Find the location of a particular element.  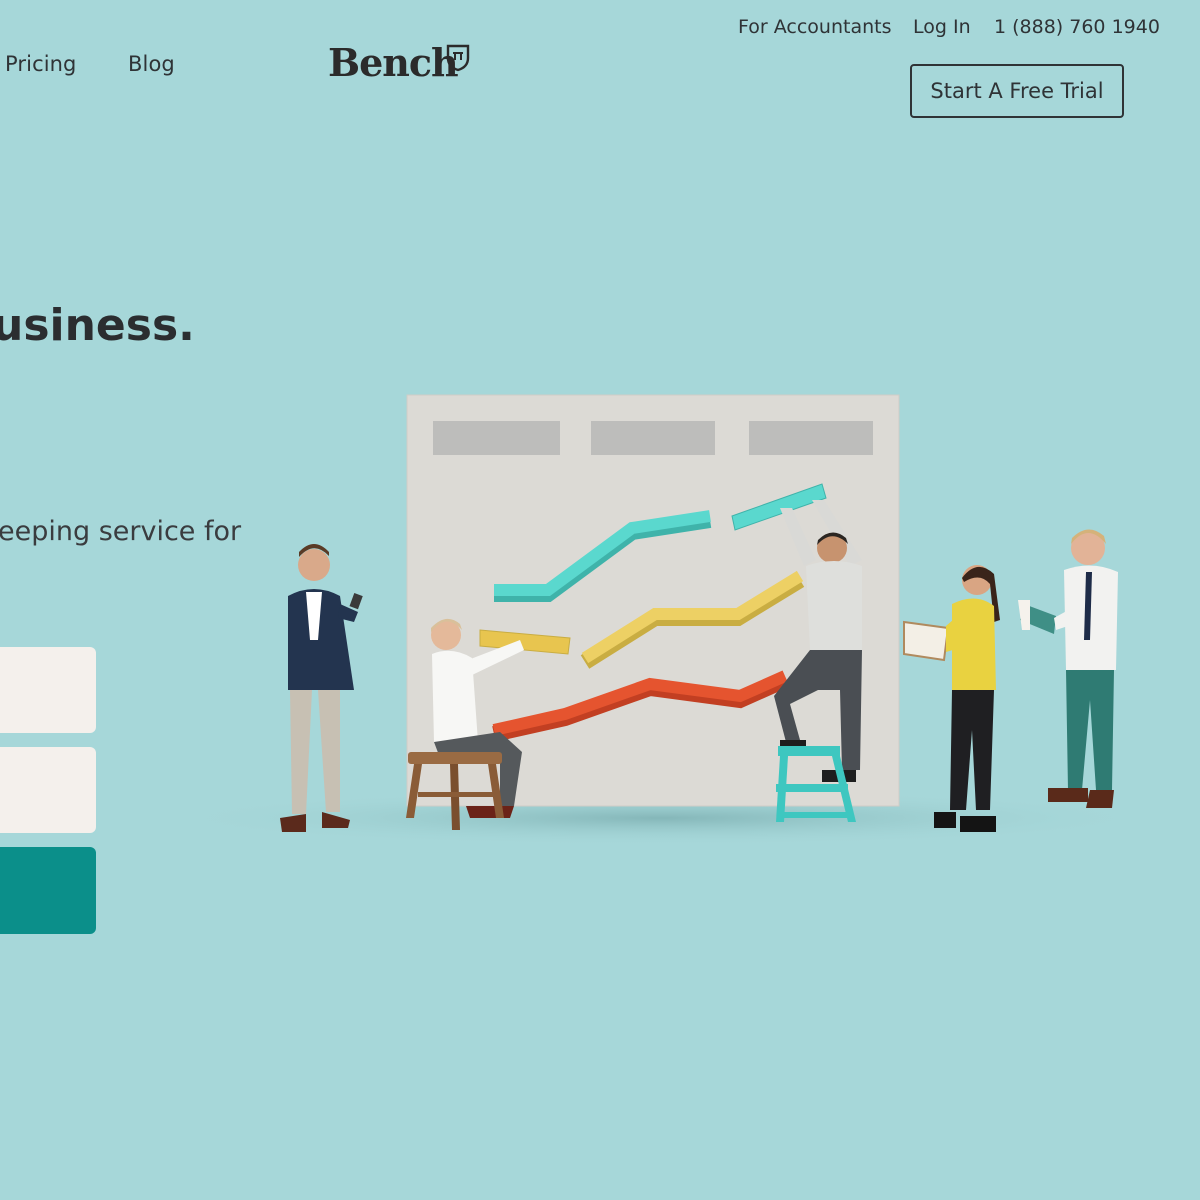

clipboard is located at coordinates (926, 641).